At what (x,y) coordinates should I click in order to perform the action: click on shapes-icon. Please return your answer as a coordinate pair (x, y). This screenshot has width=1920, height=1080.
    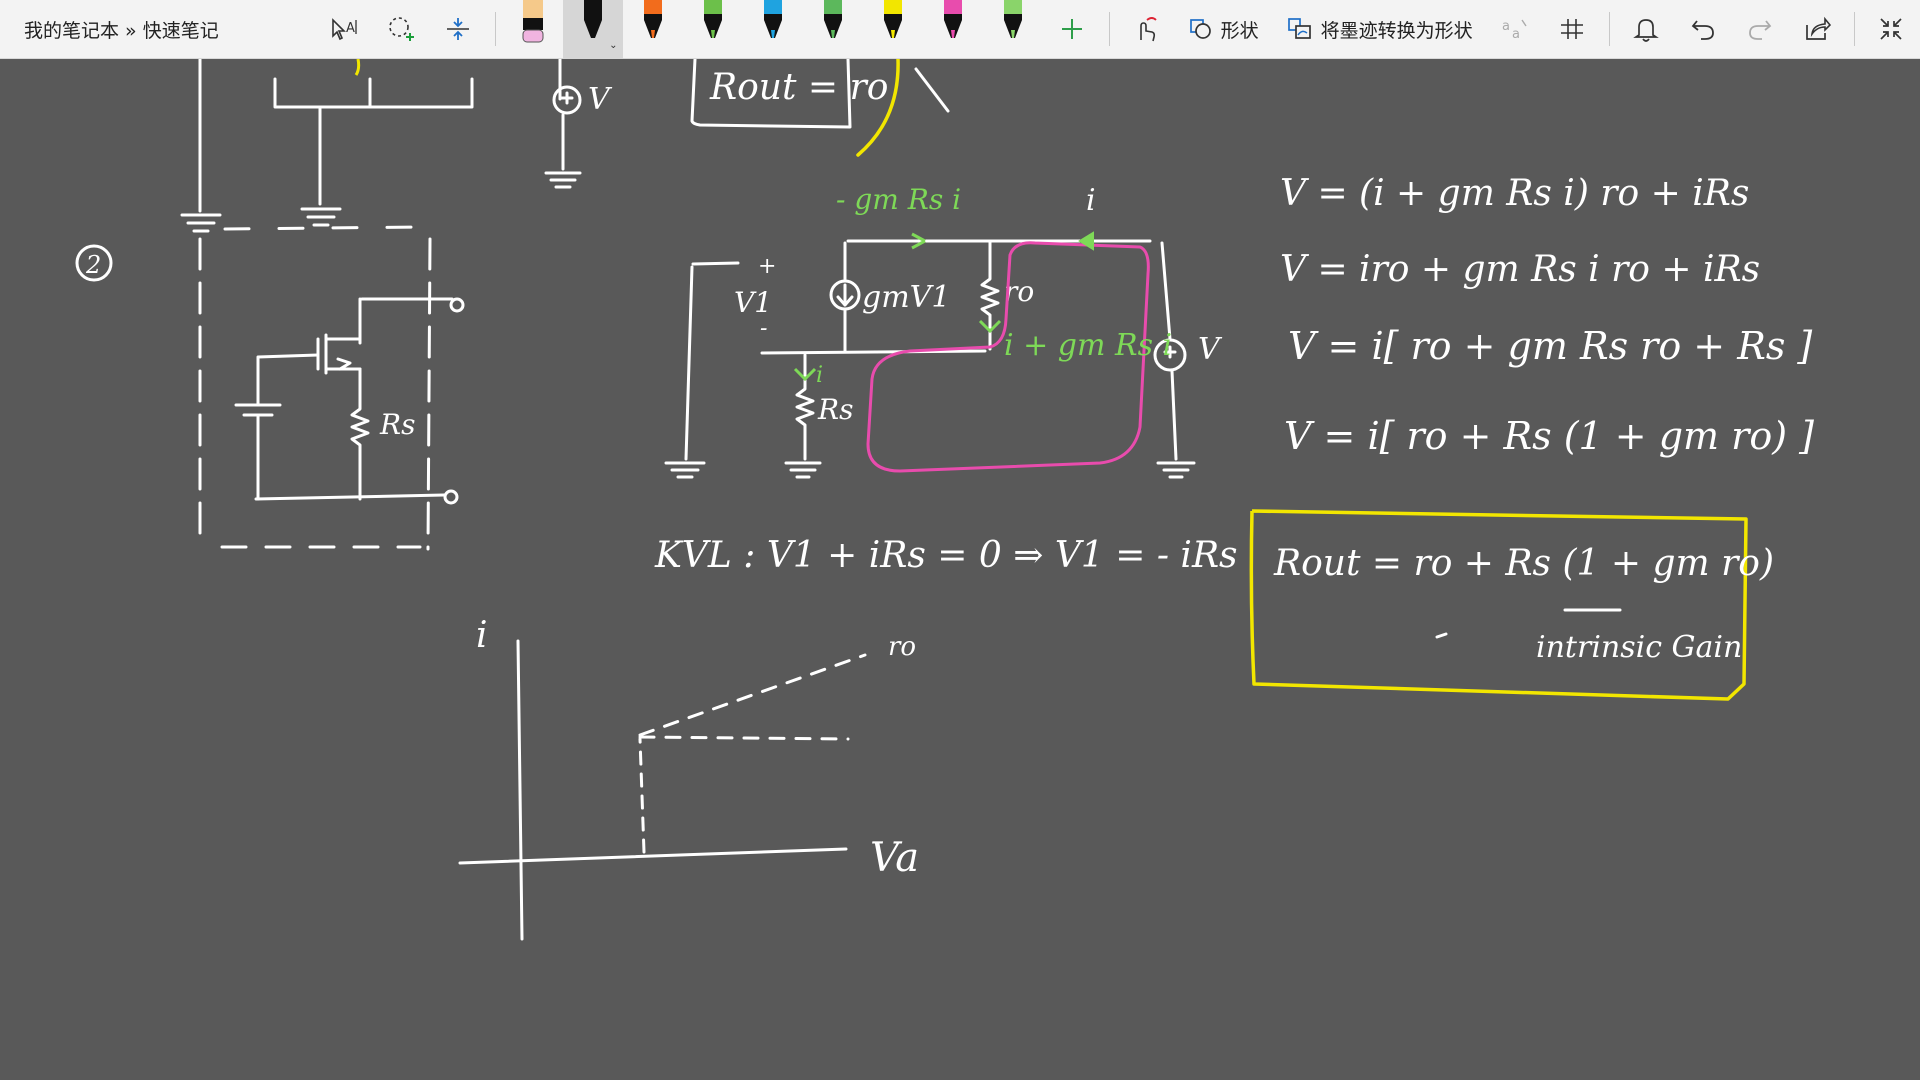
    Looking at the image, I should click on (1200, 29).